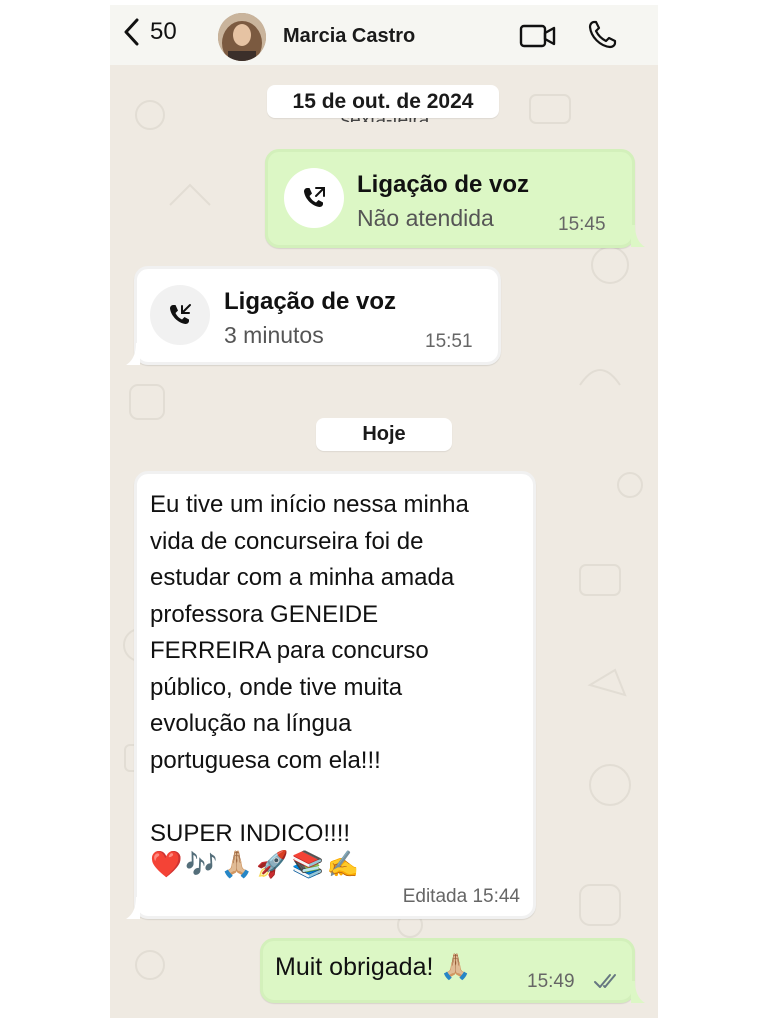 This screenshot has width=768, height=1024. What do you see at coordinates (496, 896) in the screenshot?
I see `message-time: 15:44` at bounding box center [496, 896].